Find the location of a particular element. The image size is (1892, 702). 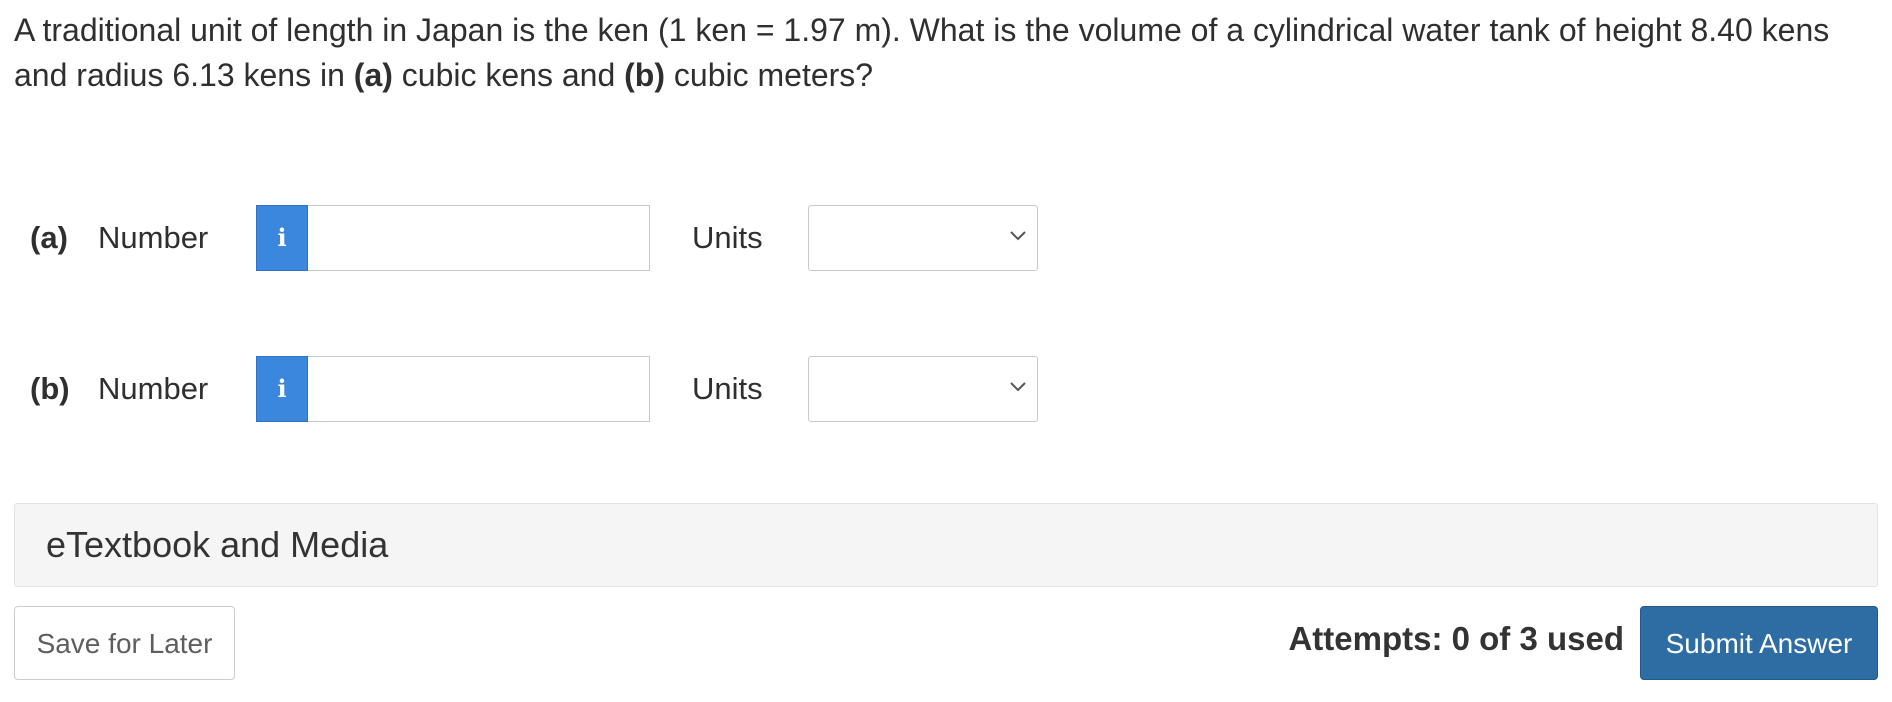

number-input-a is located at coordinates (479, 238).